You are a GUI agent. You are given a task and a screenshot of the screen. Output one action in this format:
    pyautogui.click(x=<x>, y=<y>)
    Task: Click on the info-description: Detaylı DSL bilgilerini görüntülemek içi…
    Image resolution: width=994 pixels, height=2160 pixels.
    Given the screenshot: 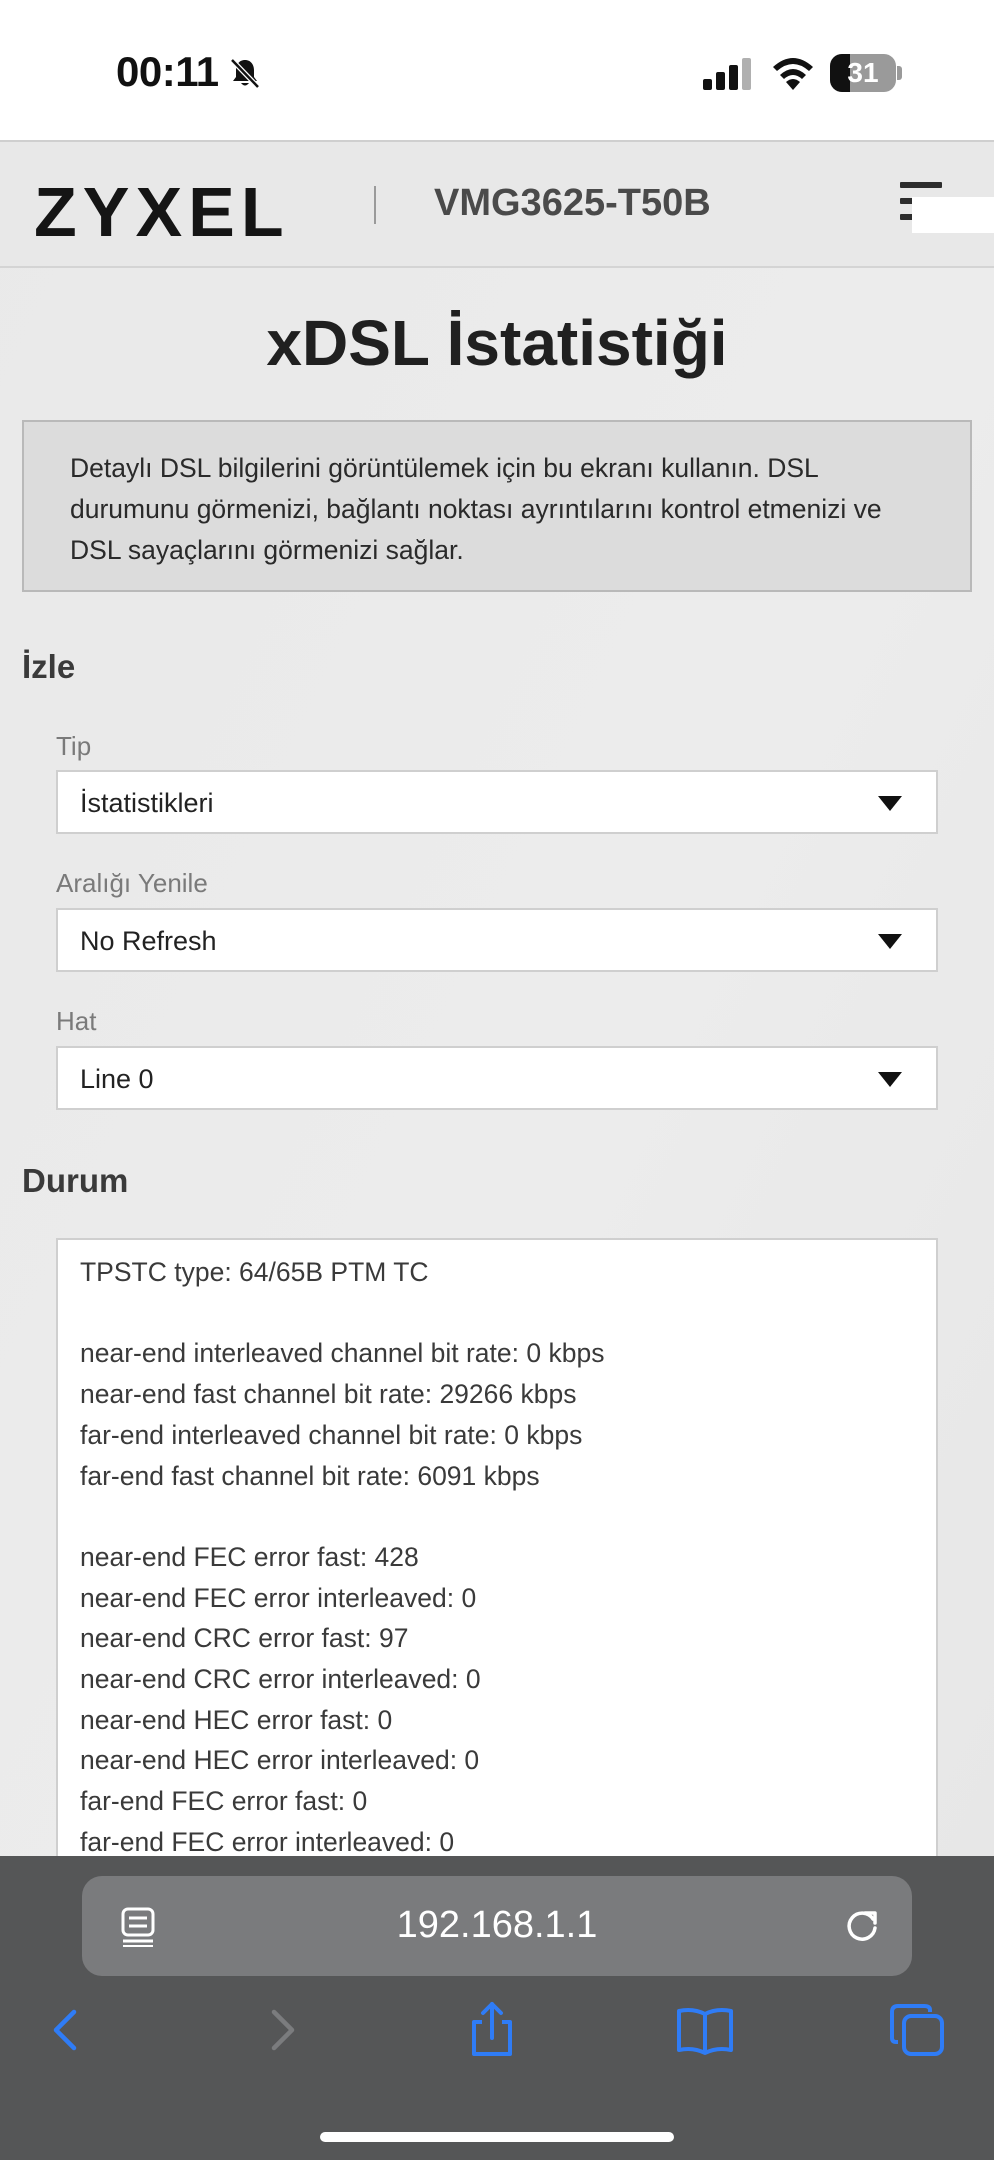 What is the action you would take?
    pyautogui.click(x=476, y=509)
    